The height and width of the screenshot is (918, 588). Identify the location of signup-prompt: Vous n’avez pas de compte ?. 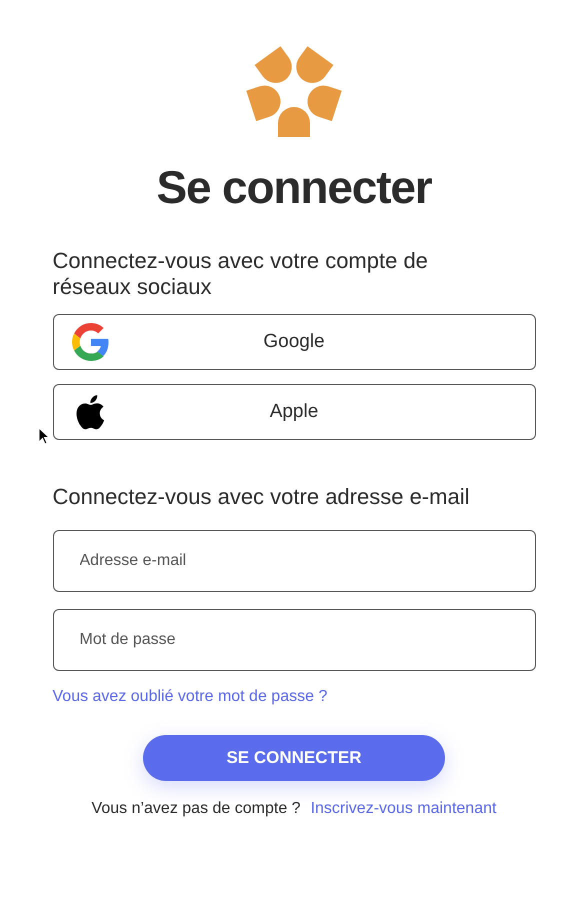
(196, 809).